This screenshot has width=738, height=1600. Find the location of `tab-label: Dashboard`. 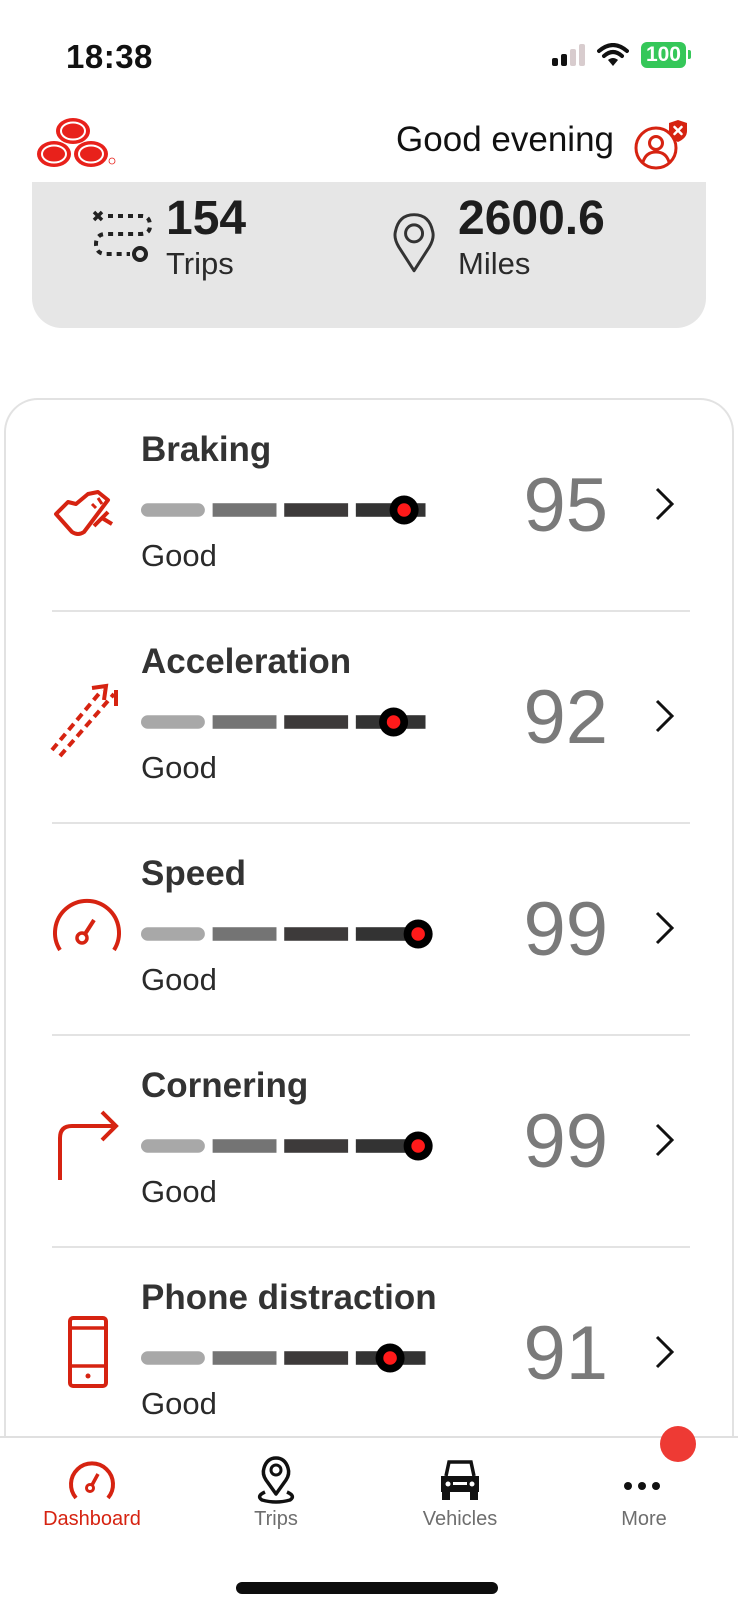

tab-label: Dashboard is located at coordinates (92, 1519).